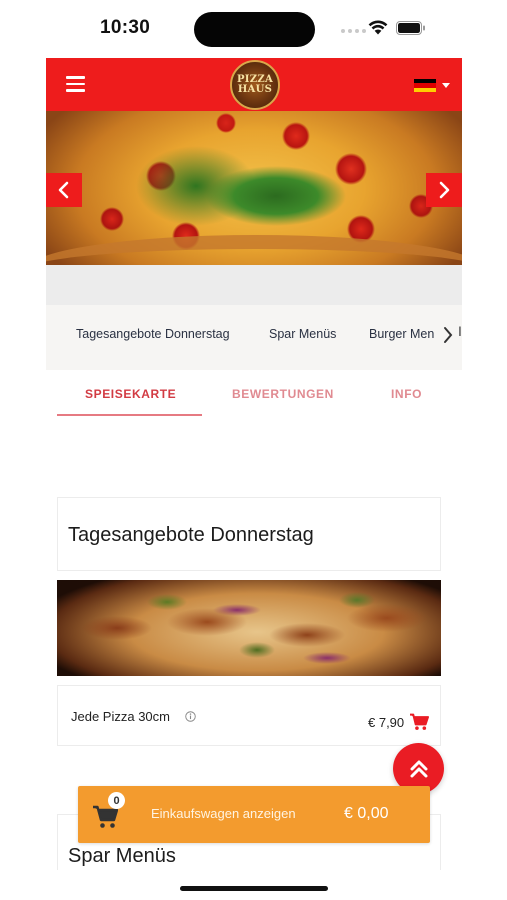 The height and width of the screenshot is (900, 507). What do you see at coordinates (153, 334) in the screenshot?
I see `category-item-tagesangebote: Tagesangebote Donnerstag` at bounding box center [153, 334].